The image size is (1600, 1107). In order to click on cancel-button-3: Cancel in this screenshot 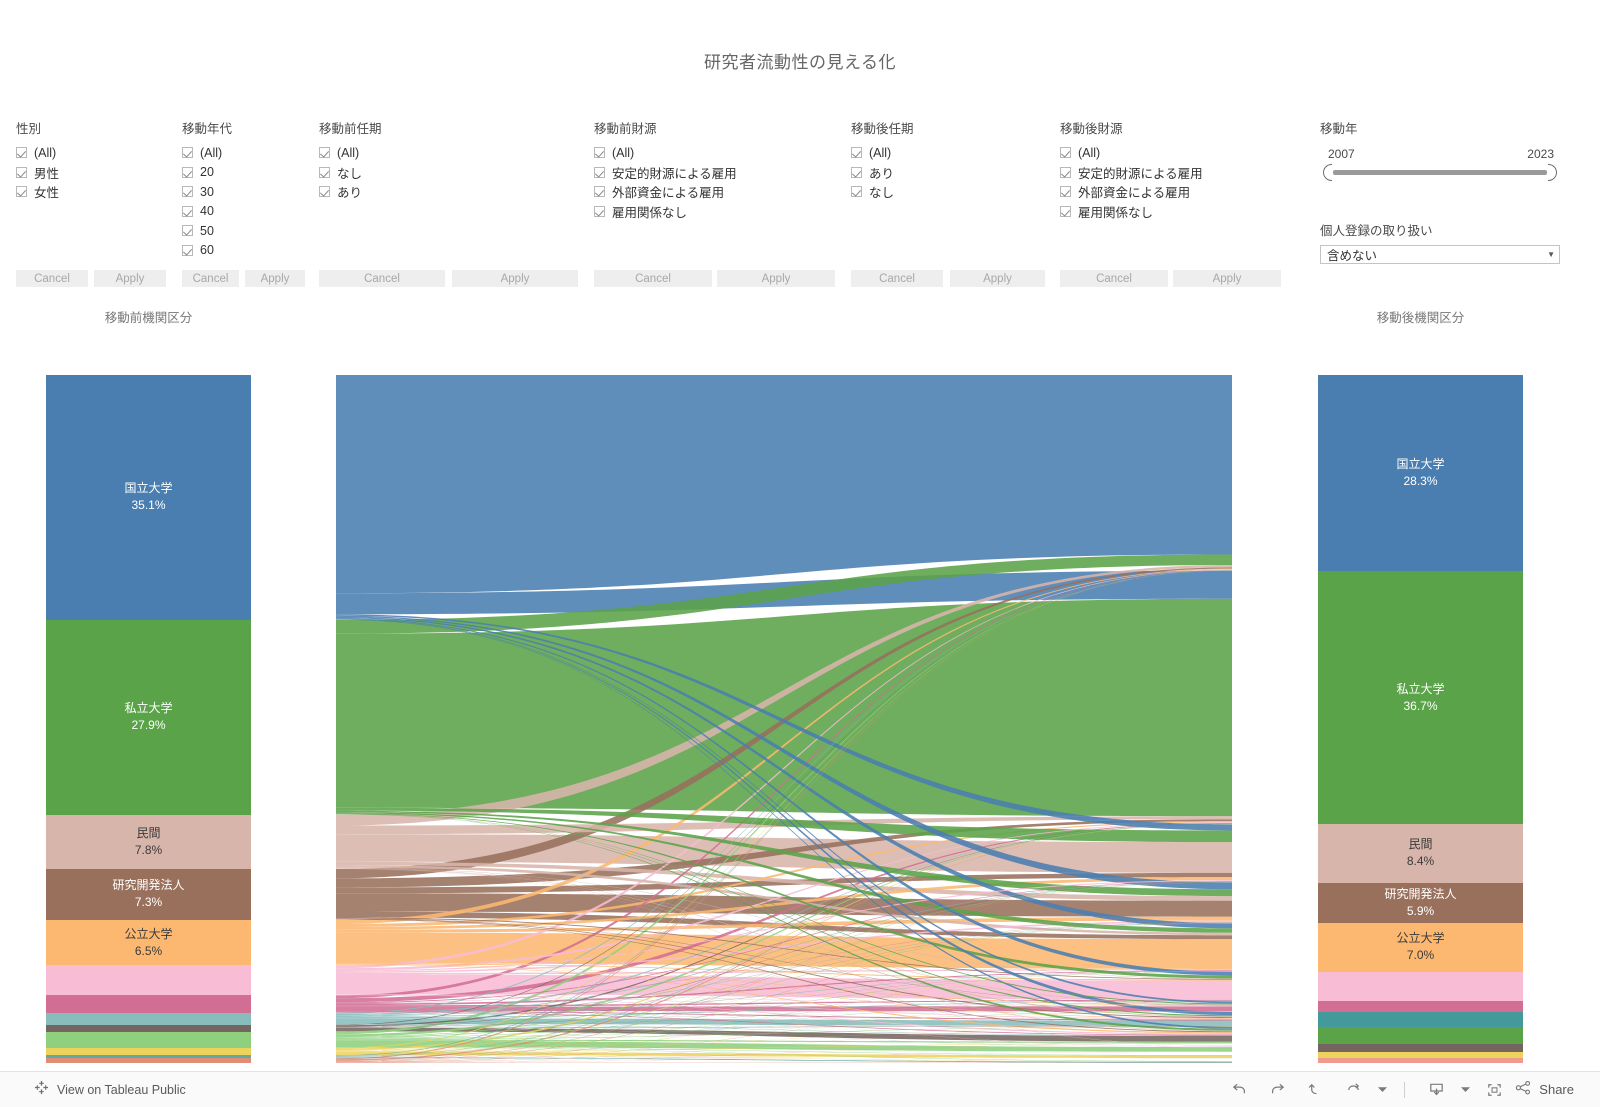, I will do `click(653, 278)`.